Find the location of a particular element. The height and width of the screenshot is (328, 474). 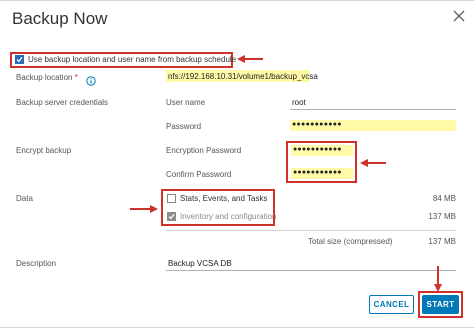

total-size-label: Total size (compressed) is located at coordinates (350, 241).